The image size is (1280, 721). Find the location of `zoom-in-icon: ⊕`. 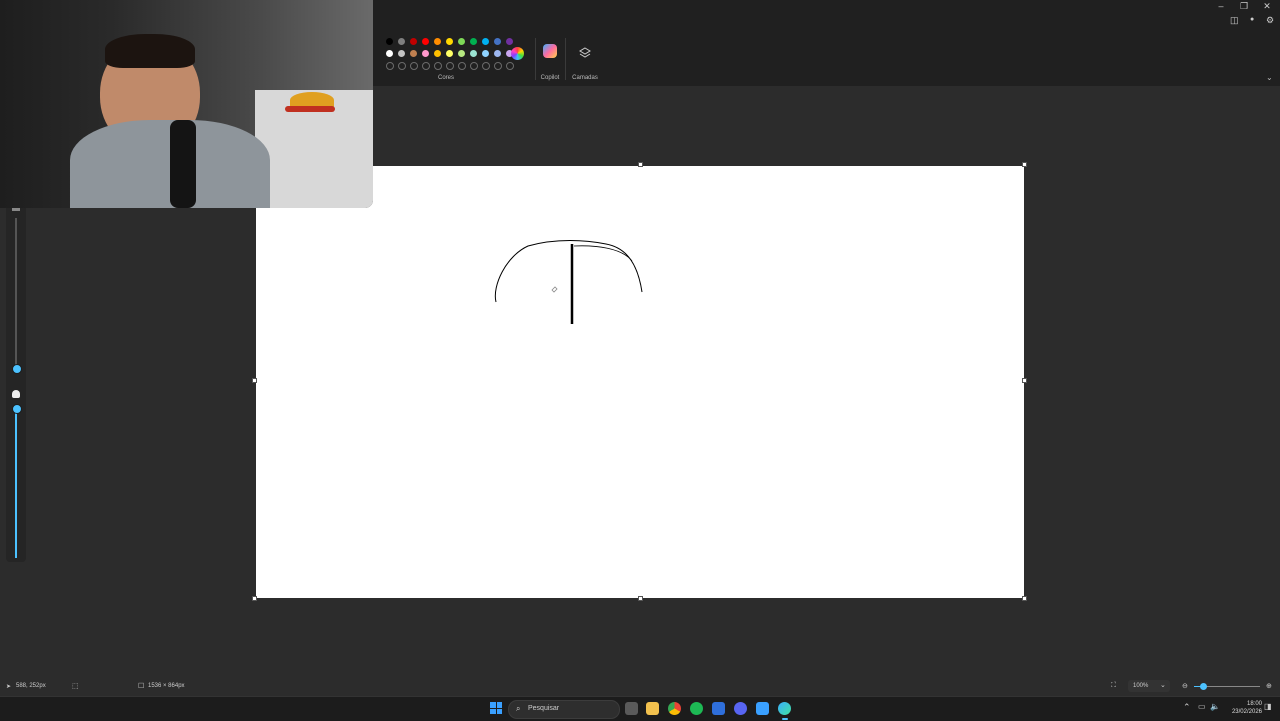

zoom-in-icon: ⊕ is located at coordinates (1269, 686).